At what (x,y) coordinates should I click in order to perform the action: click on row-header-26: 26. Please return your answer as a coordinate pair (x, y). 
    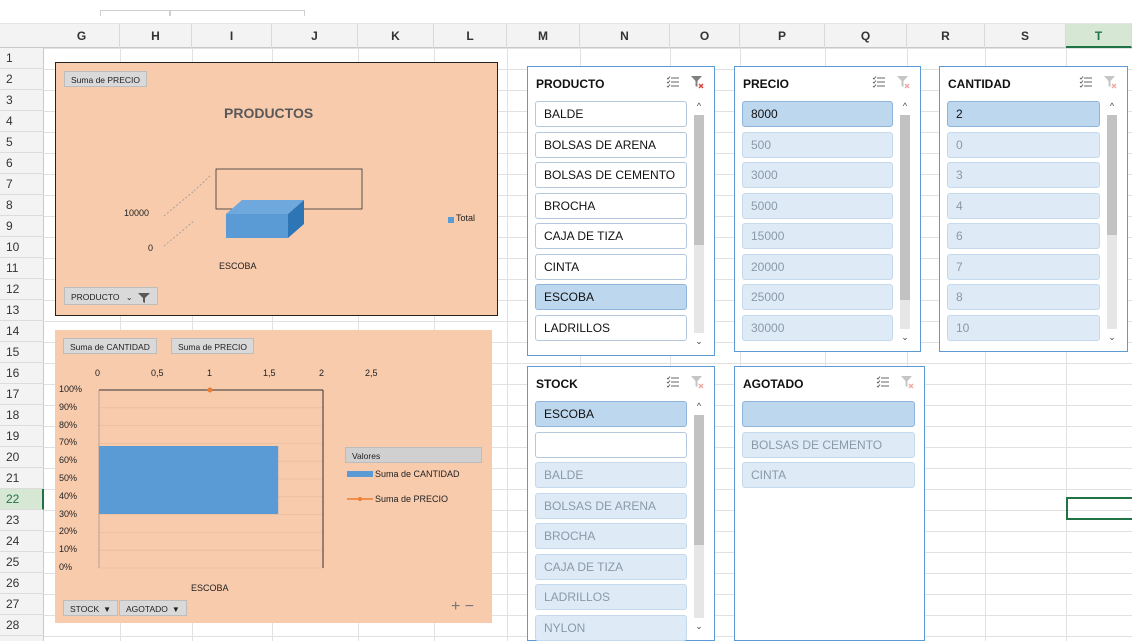
    Looking at the image, I should click on (22, 583).